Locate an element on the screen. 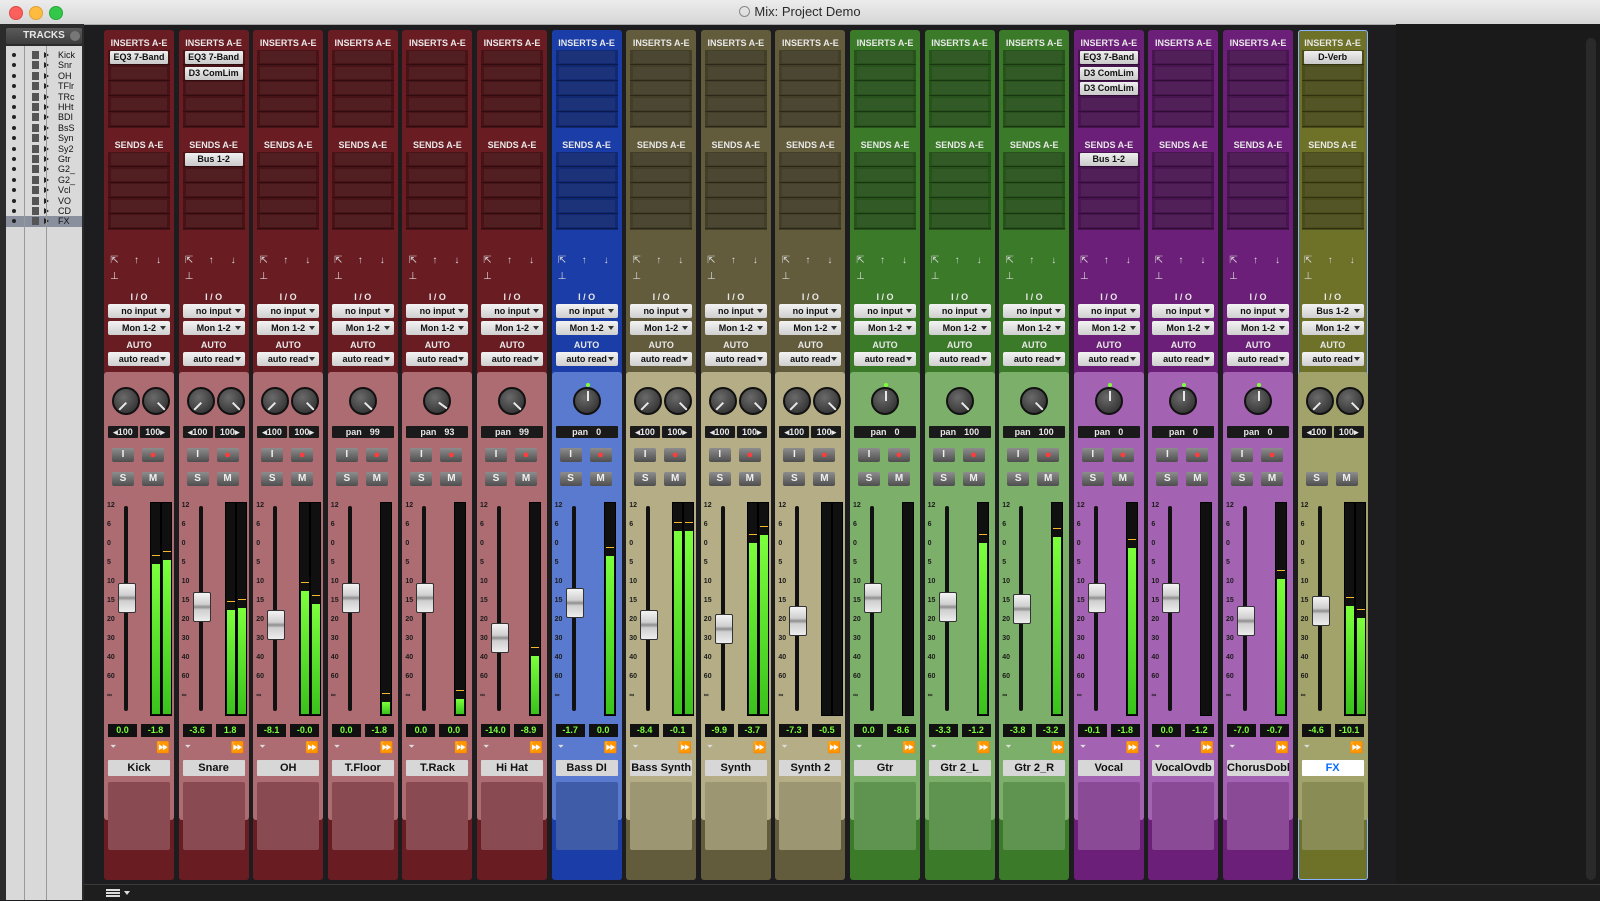 The width and height of the screenshot is (1600, 901). pan-knob-right is located at coordinates (305, 401).